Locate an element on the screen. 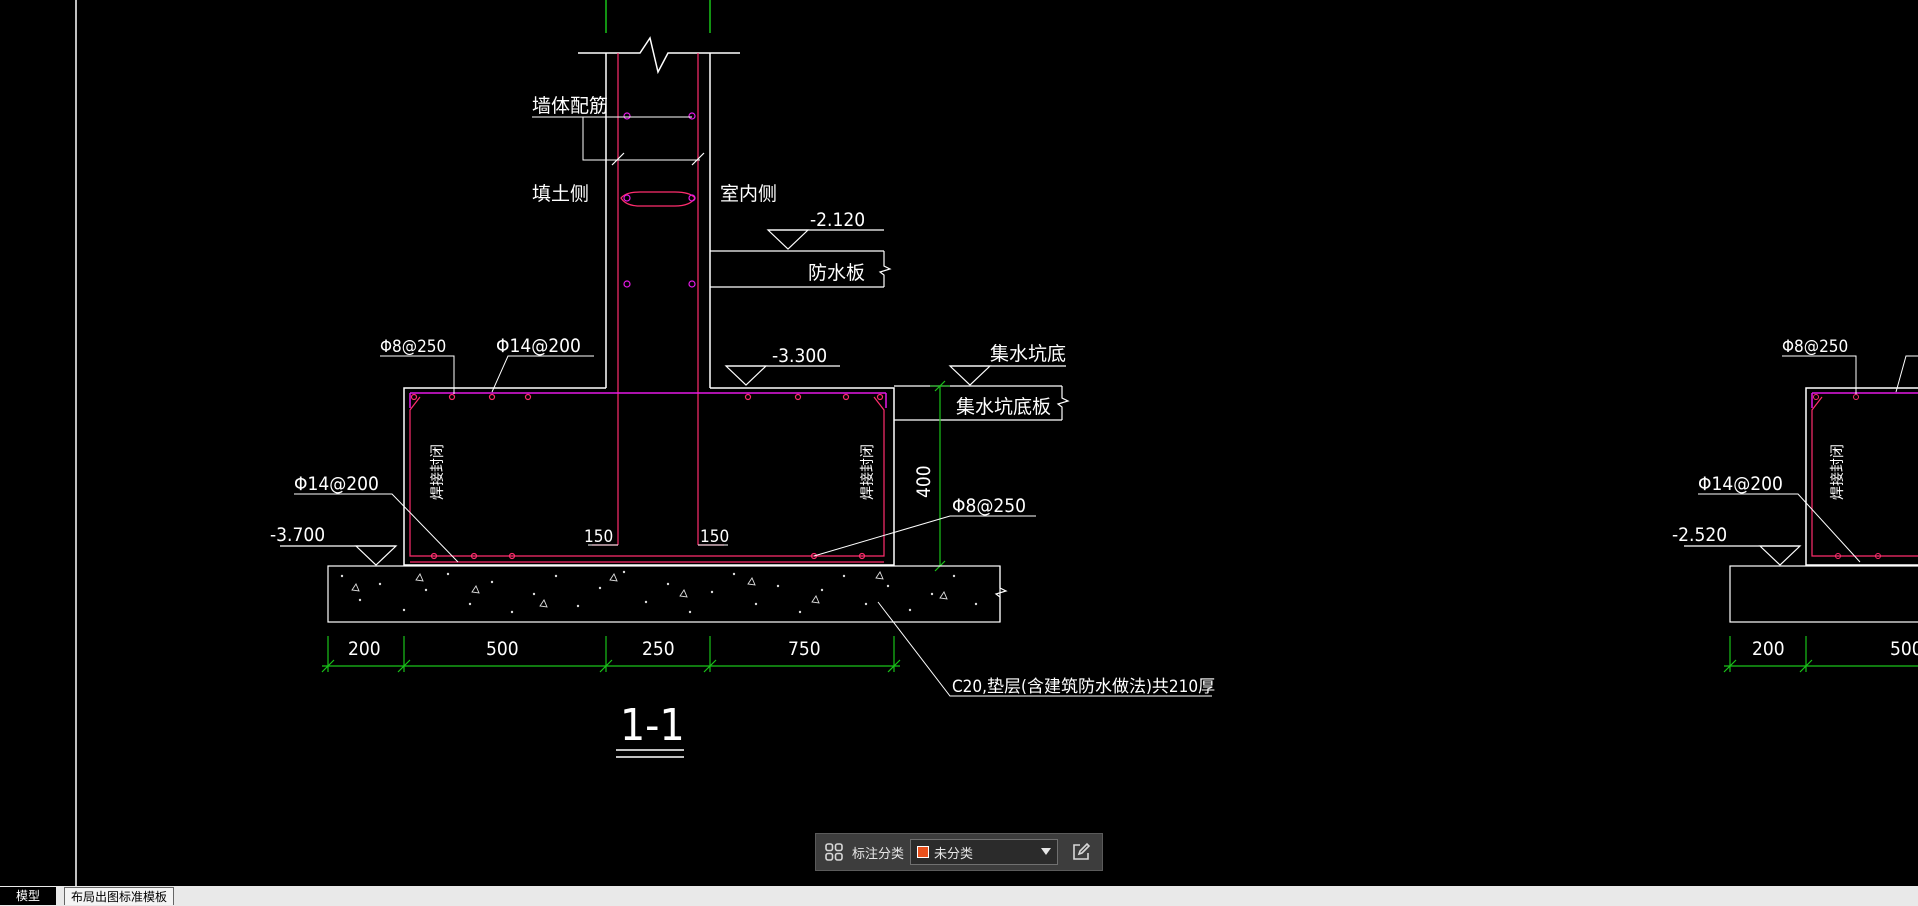 The width and height of the screenshot is (1918, 906). dim-500: 500 is located at coordinates (502, 649).